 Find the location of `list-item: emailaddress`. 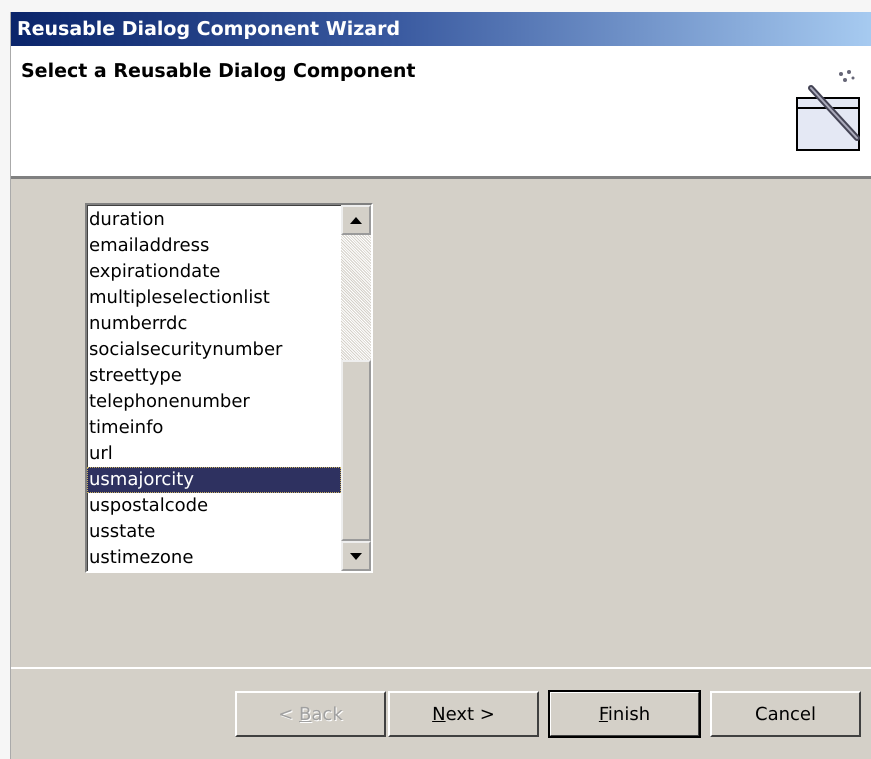

list-item: emailaddress is located at coordinates (214, 246).